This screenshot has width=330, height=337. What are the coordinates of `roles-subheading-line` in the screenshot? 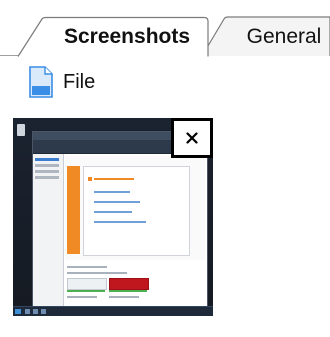 It's located at (97, 273).